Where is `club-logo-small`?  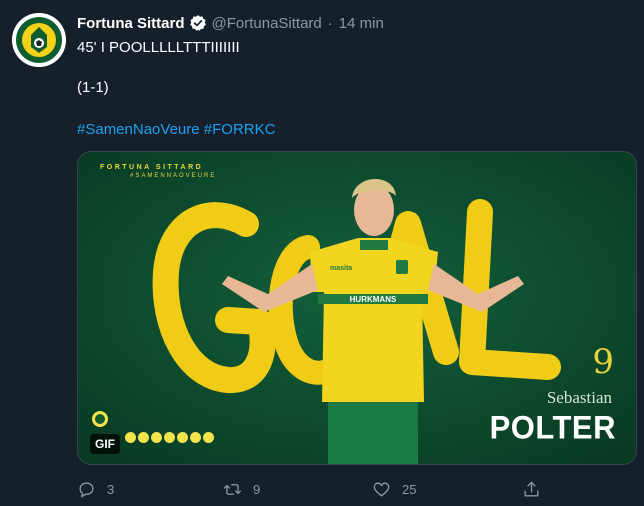 club-logo-small is located at coordinates (100, 419).